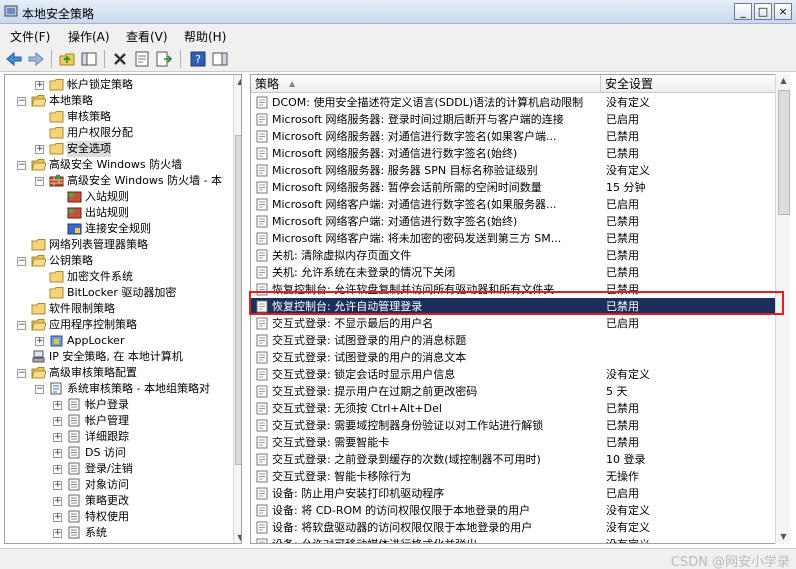 The width and height of the screenshot is (796, 569). Describe the element at coordinates (783, 11) in the screenshot. I see `close-button: ×` at that location.